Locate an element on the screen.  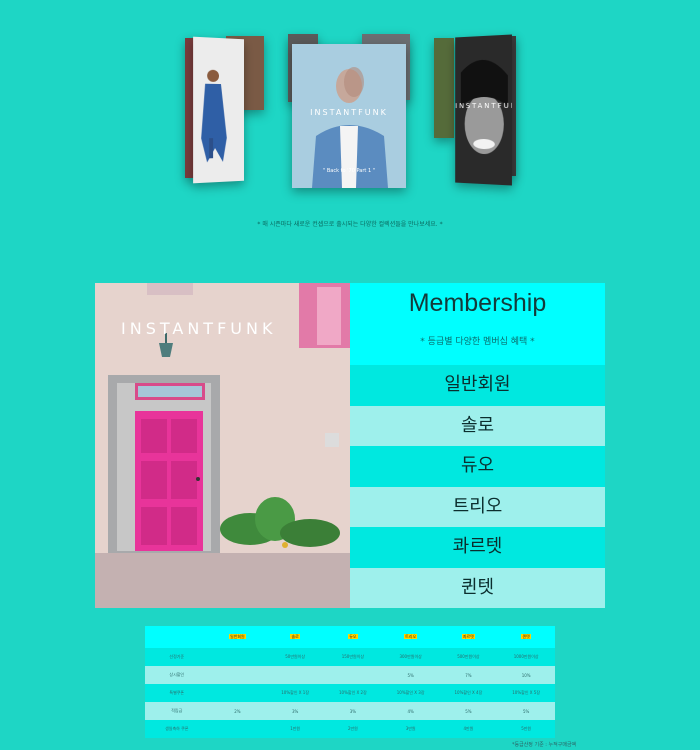
table-cell: 150만원이상 is located at coordinates (353, 656).